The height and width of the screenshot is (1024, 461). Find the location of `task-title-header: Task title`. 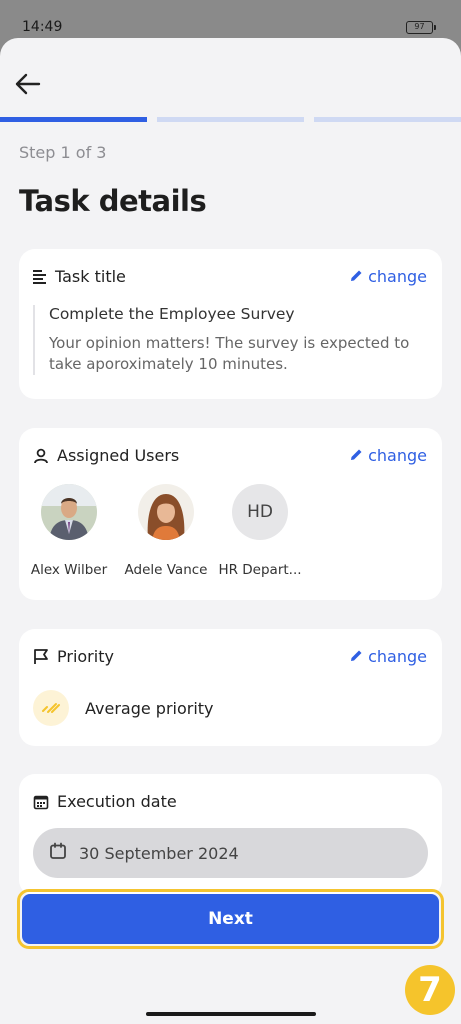

task-title-header: Task title is located at coordinates (79, 276).